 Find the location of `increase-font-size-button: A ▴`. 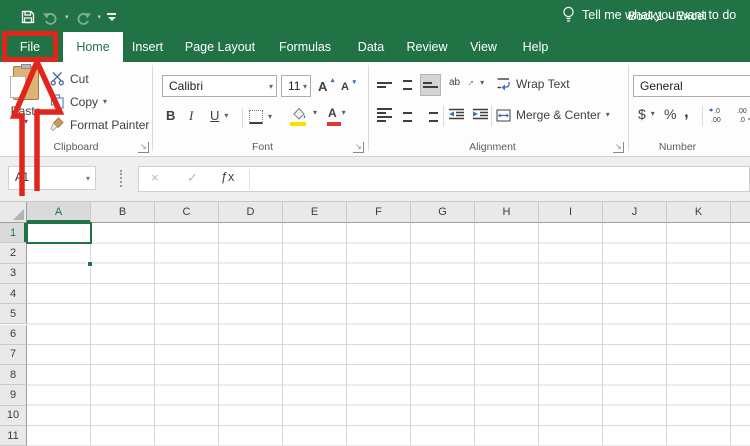

increase-font-size-button: A ▴ is located at coordinates (326, 85).